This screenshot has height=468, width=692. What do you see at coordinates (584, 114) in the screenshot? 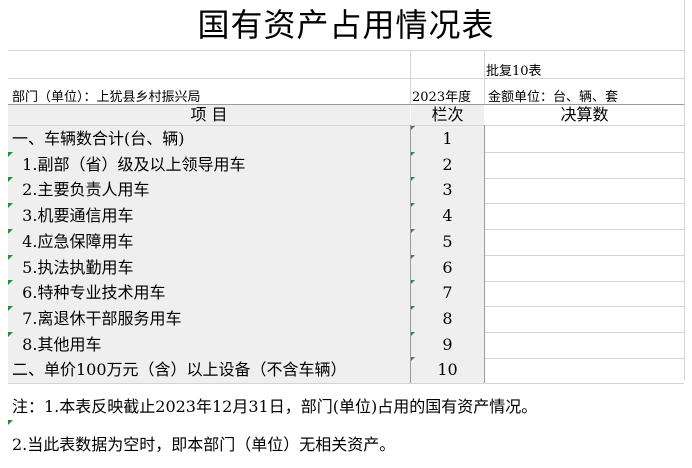
I see `column-header-final: 决算数` at bounding box center [584, 114].